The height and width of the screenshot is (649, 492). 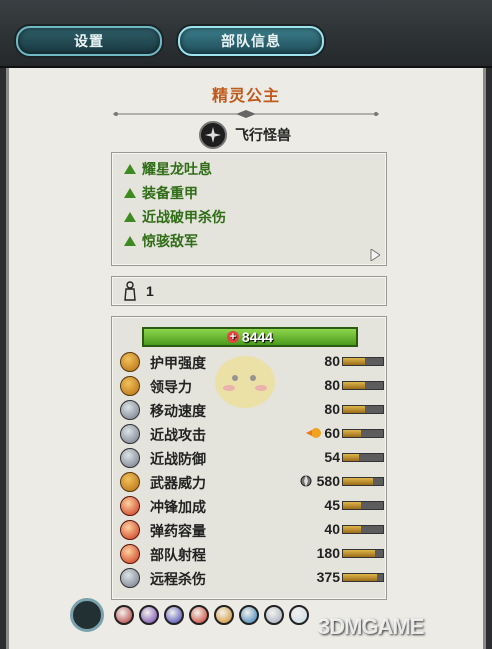 What do you see at coordinates (130, 362) in the screenshot?
I see `armor-icon` at bounding box center [130, 362].